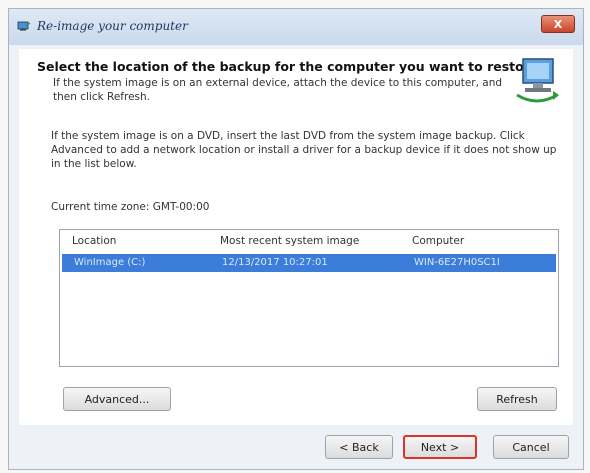 This screenshot has height=473, width=590. Describe the element at coordinates (289, 241) in the screenshot. I see `column-header-date: Most recent system image` at that location.